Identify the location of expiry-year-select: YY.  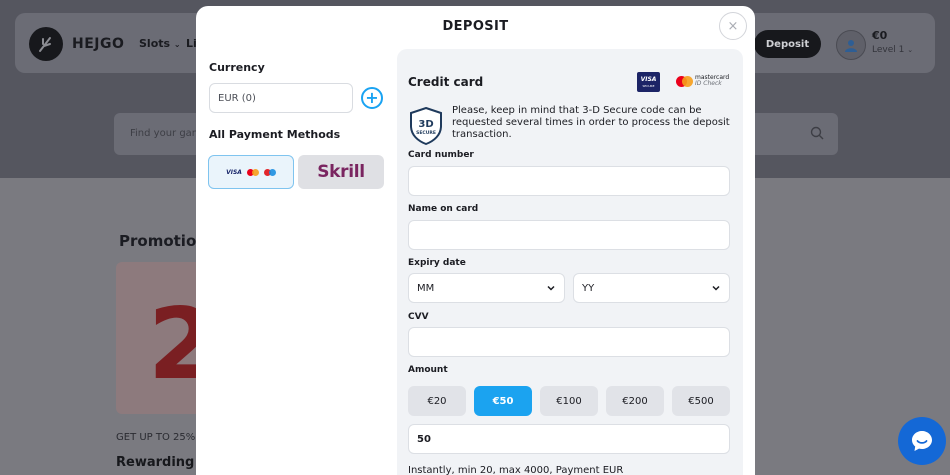
(651, 288).